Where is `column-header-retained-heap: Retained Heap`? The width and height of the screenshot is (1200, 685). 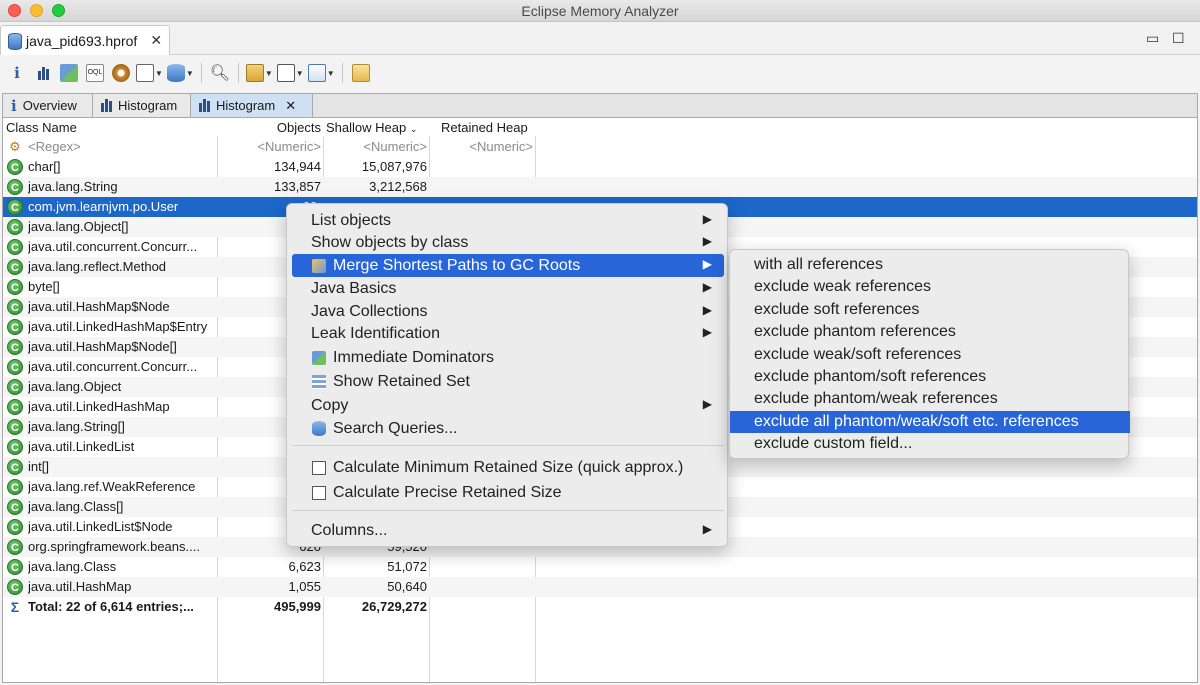 column-header-retained-heap: Retained Heap is located at coordinates (484, 127).